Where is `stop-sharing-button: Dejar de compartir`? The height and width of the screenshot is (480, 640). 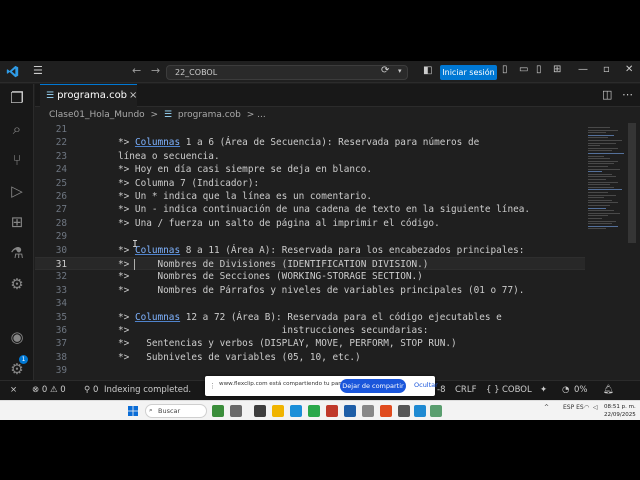 stop-sharing-button: Dejar de compartir is located at coordinates (373, 386).